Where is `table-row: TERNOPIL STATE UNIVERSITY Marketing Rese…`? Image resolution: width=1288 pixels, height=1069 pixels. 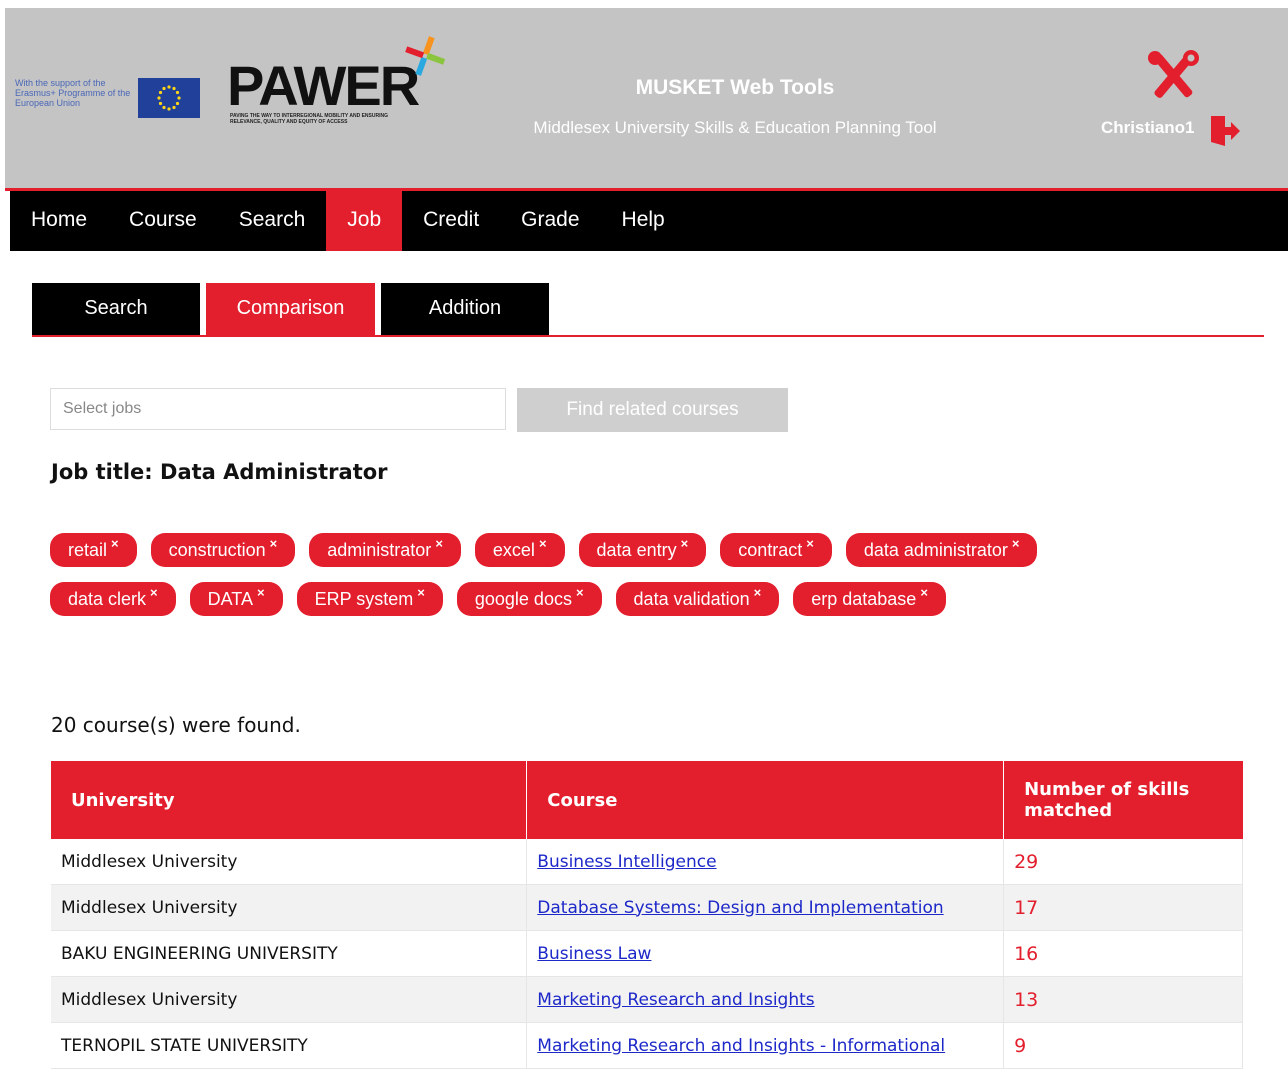
table-row: TERNOPIL STATE UNIVERSITY Marketing Rese… is located at coordinates (647, 1045).